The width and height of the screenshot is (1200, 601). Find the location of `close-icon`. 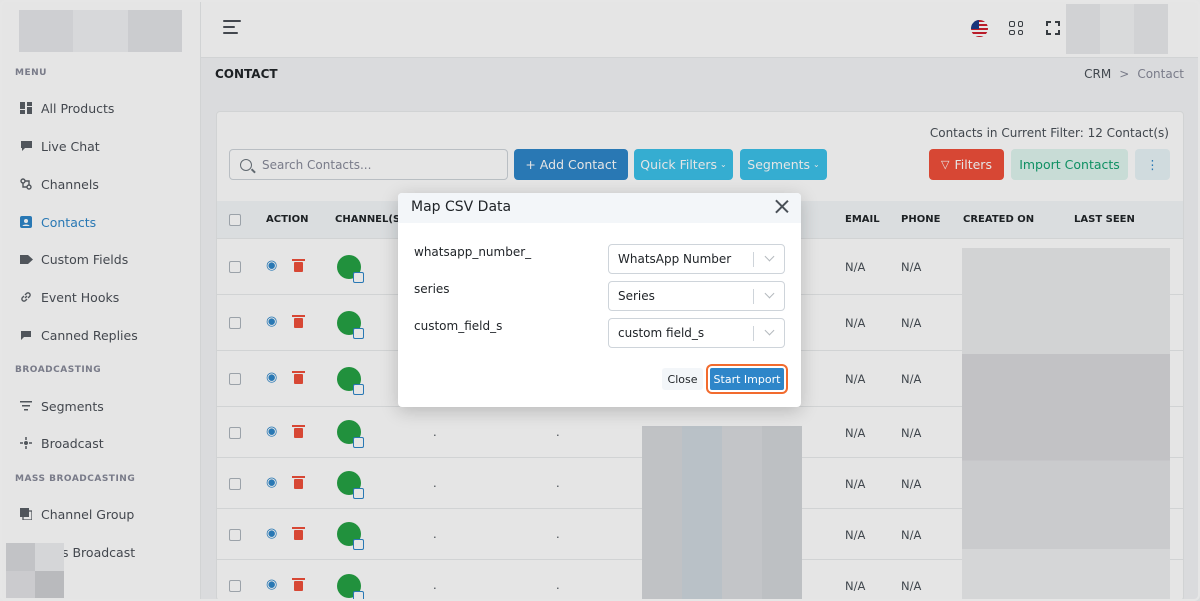

close-icon is located at coordinates (782, 206).